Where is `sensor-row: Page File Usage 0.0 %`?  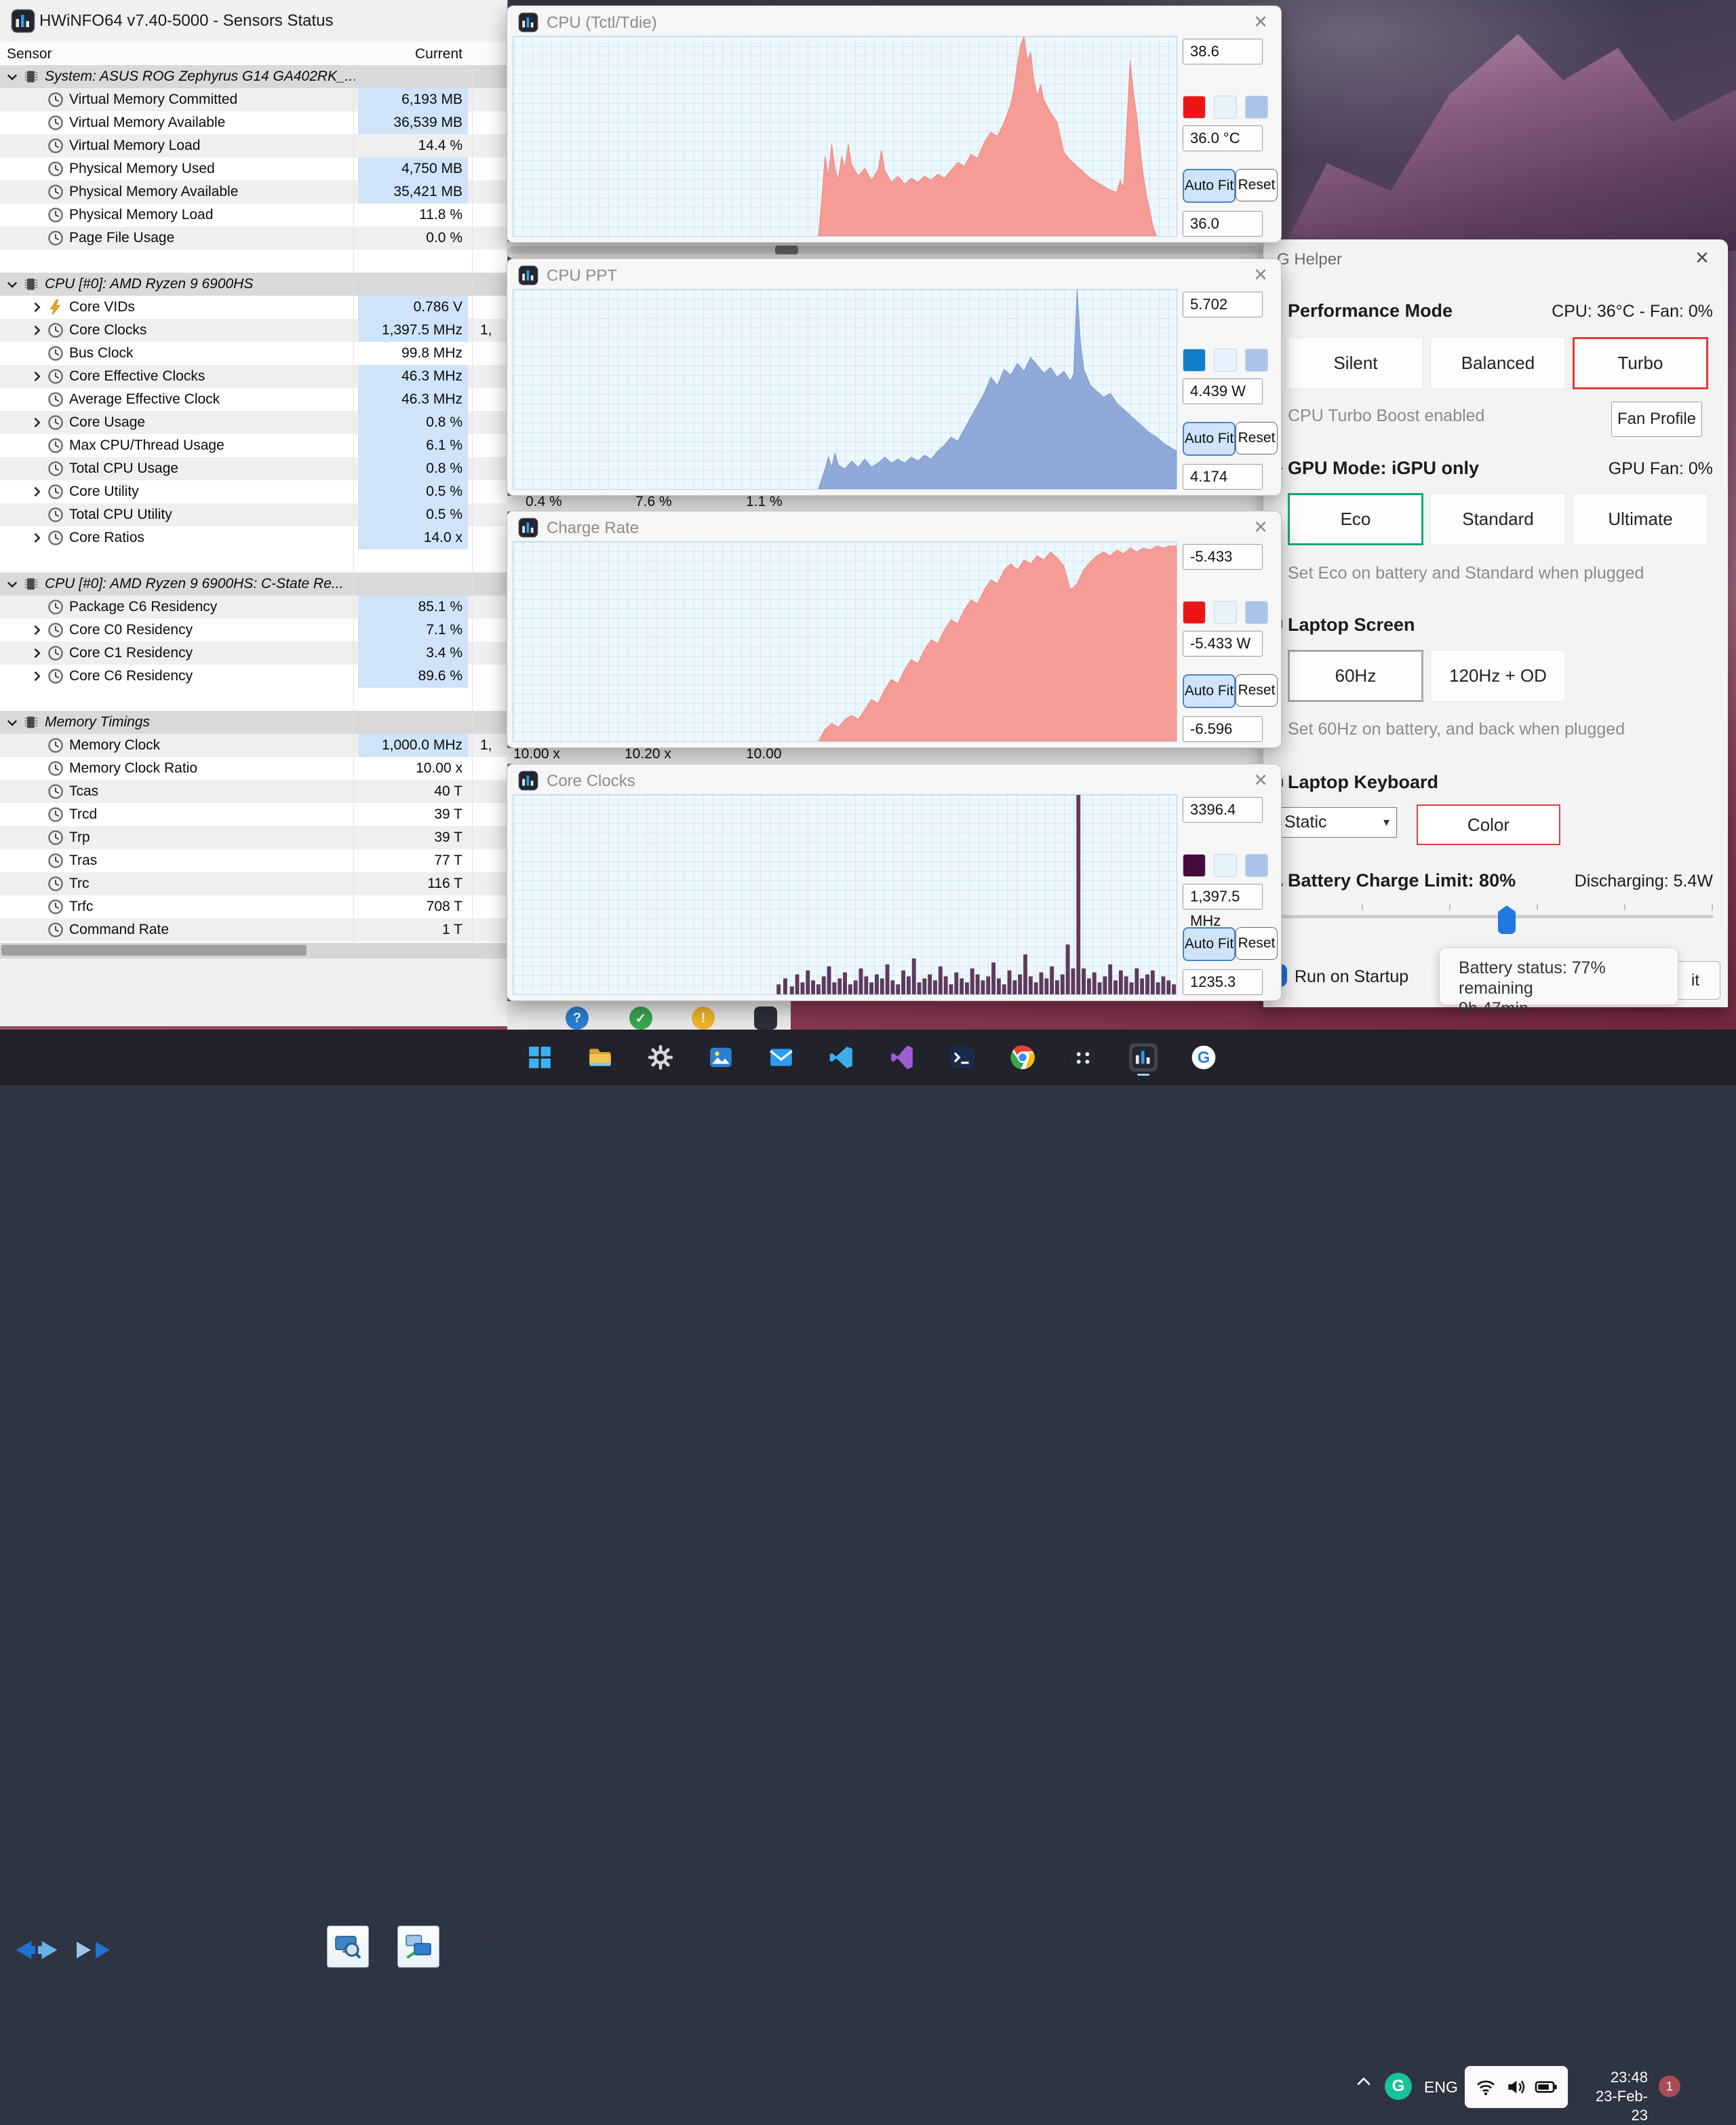 sensor-row: Page File Usage 0.0 % is located at coordinates (253, 238).